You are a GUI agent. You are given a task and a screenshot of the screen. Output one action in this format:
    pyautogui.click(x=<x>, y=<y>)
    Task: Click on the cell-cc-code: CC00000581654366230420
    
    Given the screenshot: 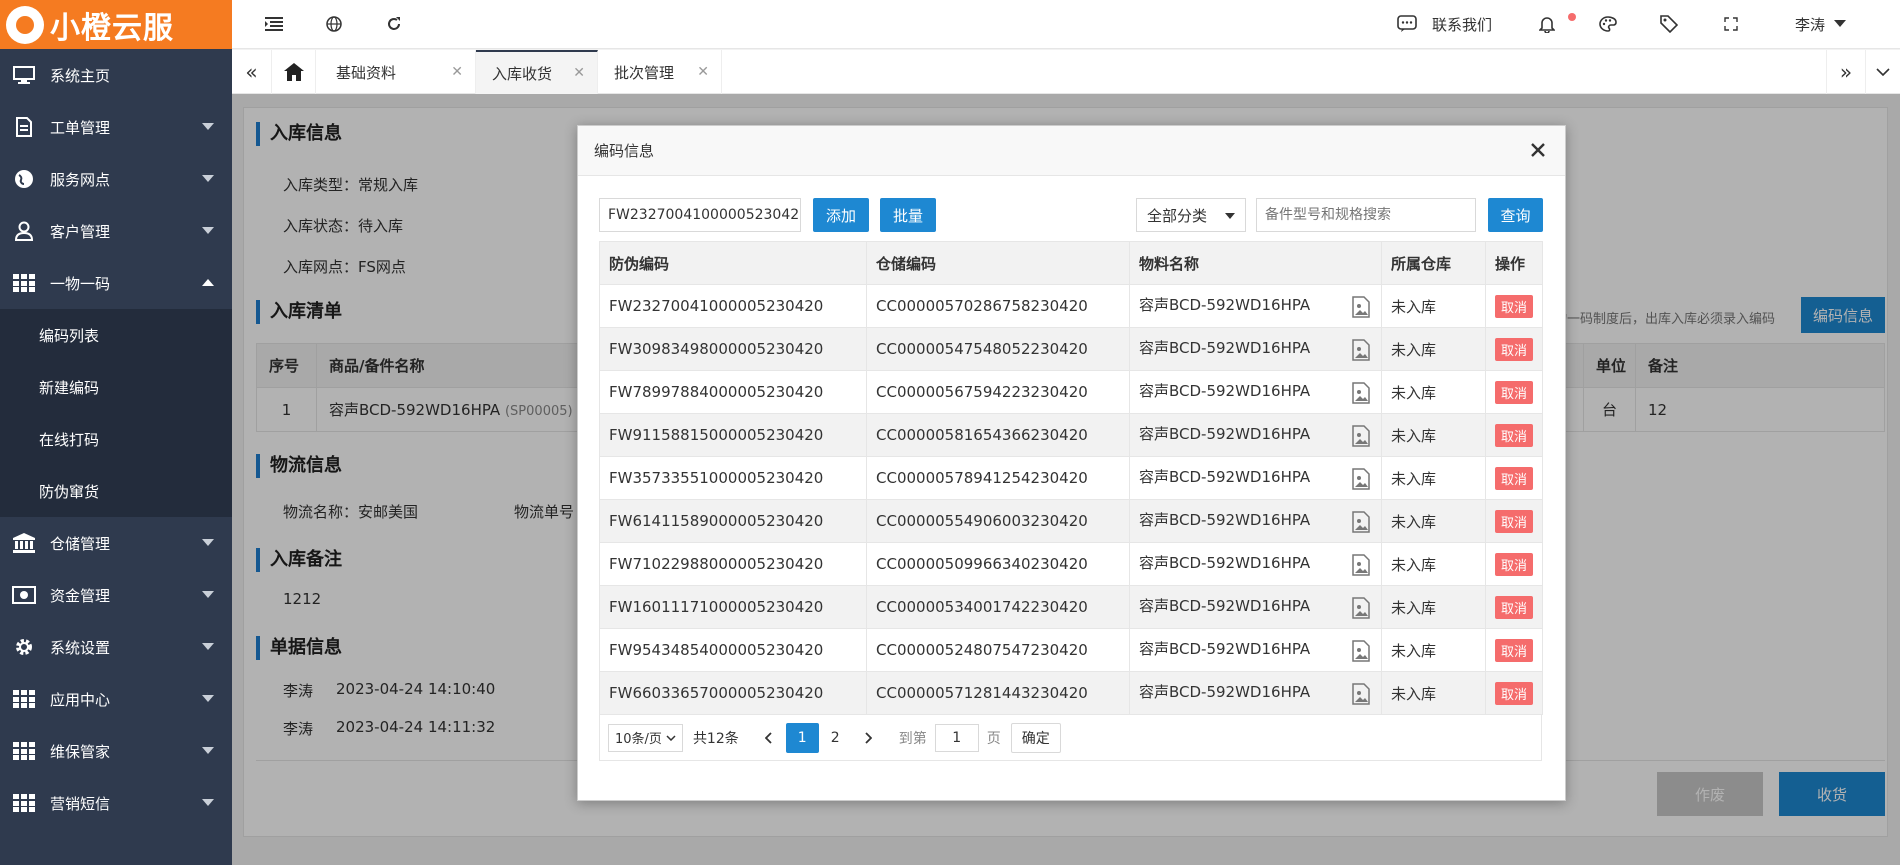 What is the action you would take?
    pyautogui.click(x=998, y=435)
    